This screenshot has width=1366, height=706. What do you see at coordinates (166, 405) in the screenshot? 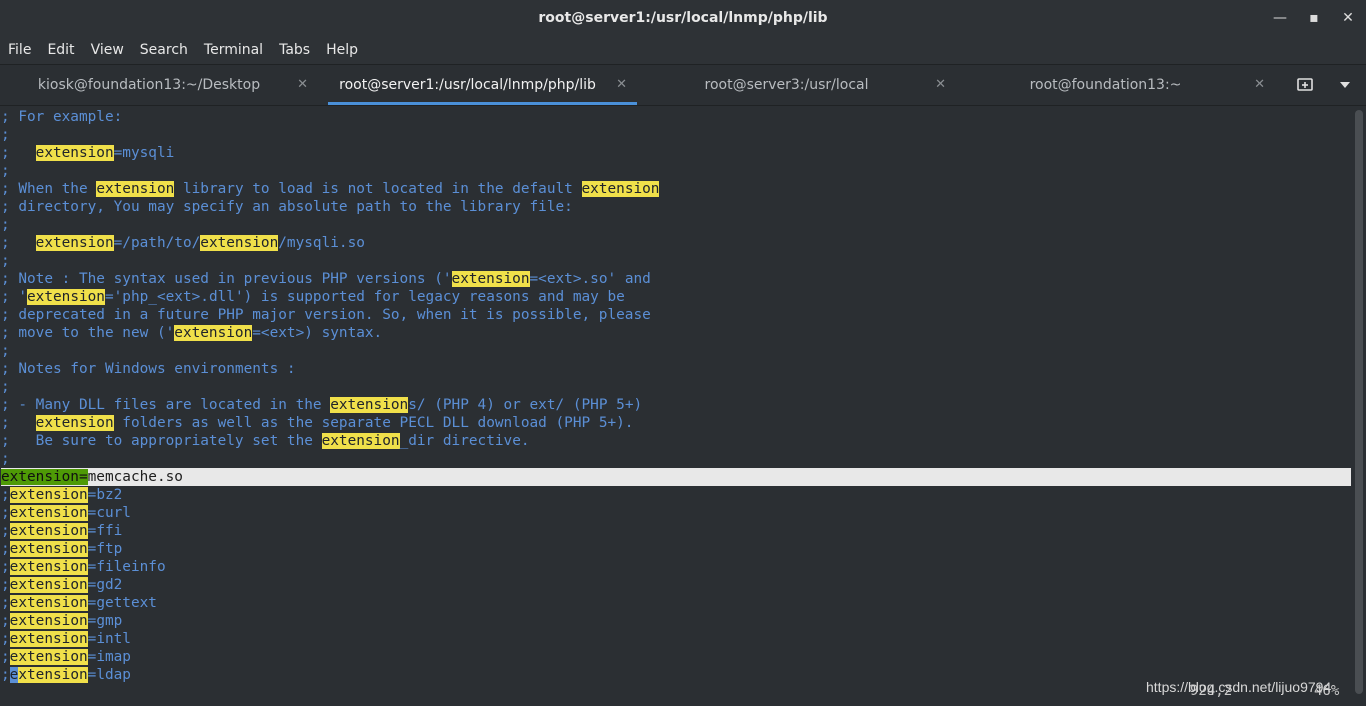
I see `line-text: ; - Many DLL files are located in the` at bounding box center [166, 405].